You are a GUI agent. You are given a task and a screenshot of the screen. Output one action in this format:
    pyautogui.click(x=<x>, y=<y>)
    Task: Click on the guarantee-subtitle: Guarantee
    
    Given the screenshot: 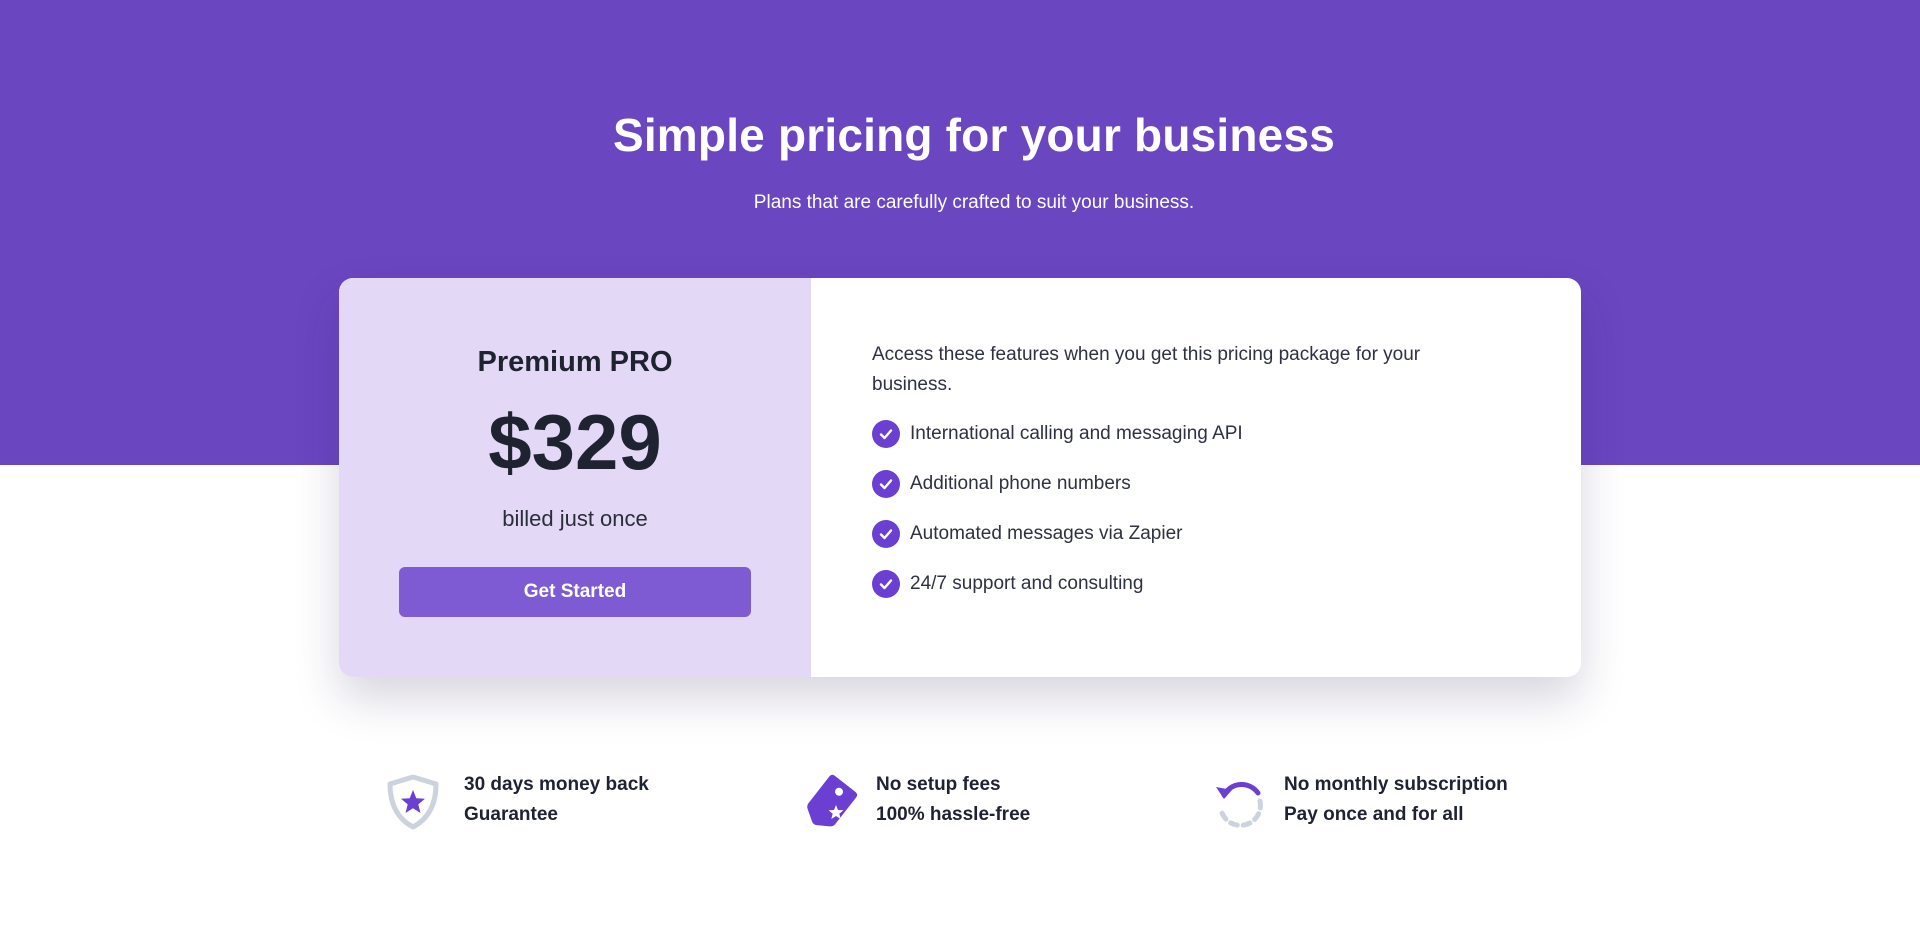 What is the action you would take?
    pyautogui.click(x=511, y=814)
    